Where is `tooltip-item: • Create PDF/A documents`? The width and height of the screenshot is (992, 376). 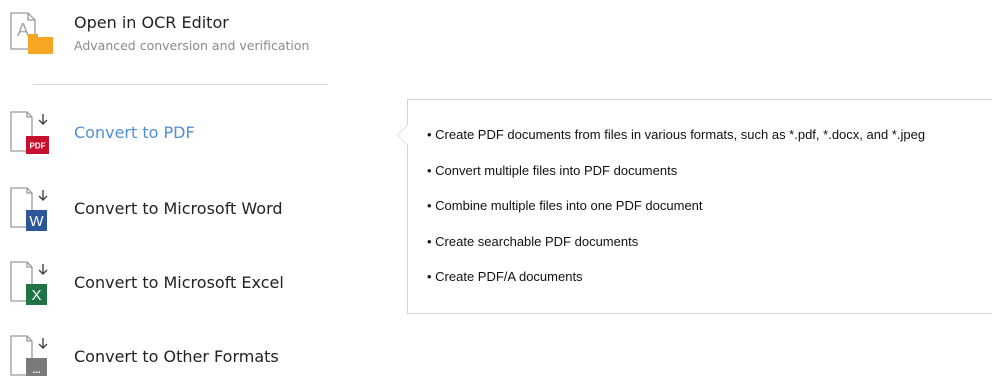 tooltip-item: • Create PDF/A documents is located at coordinates (505, 276).